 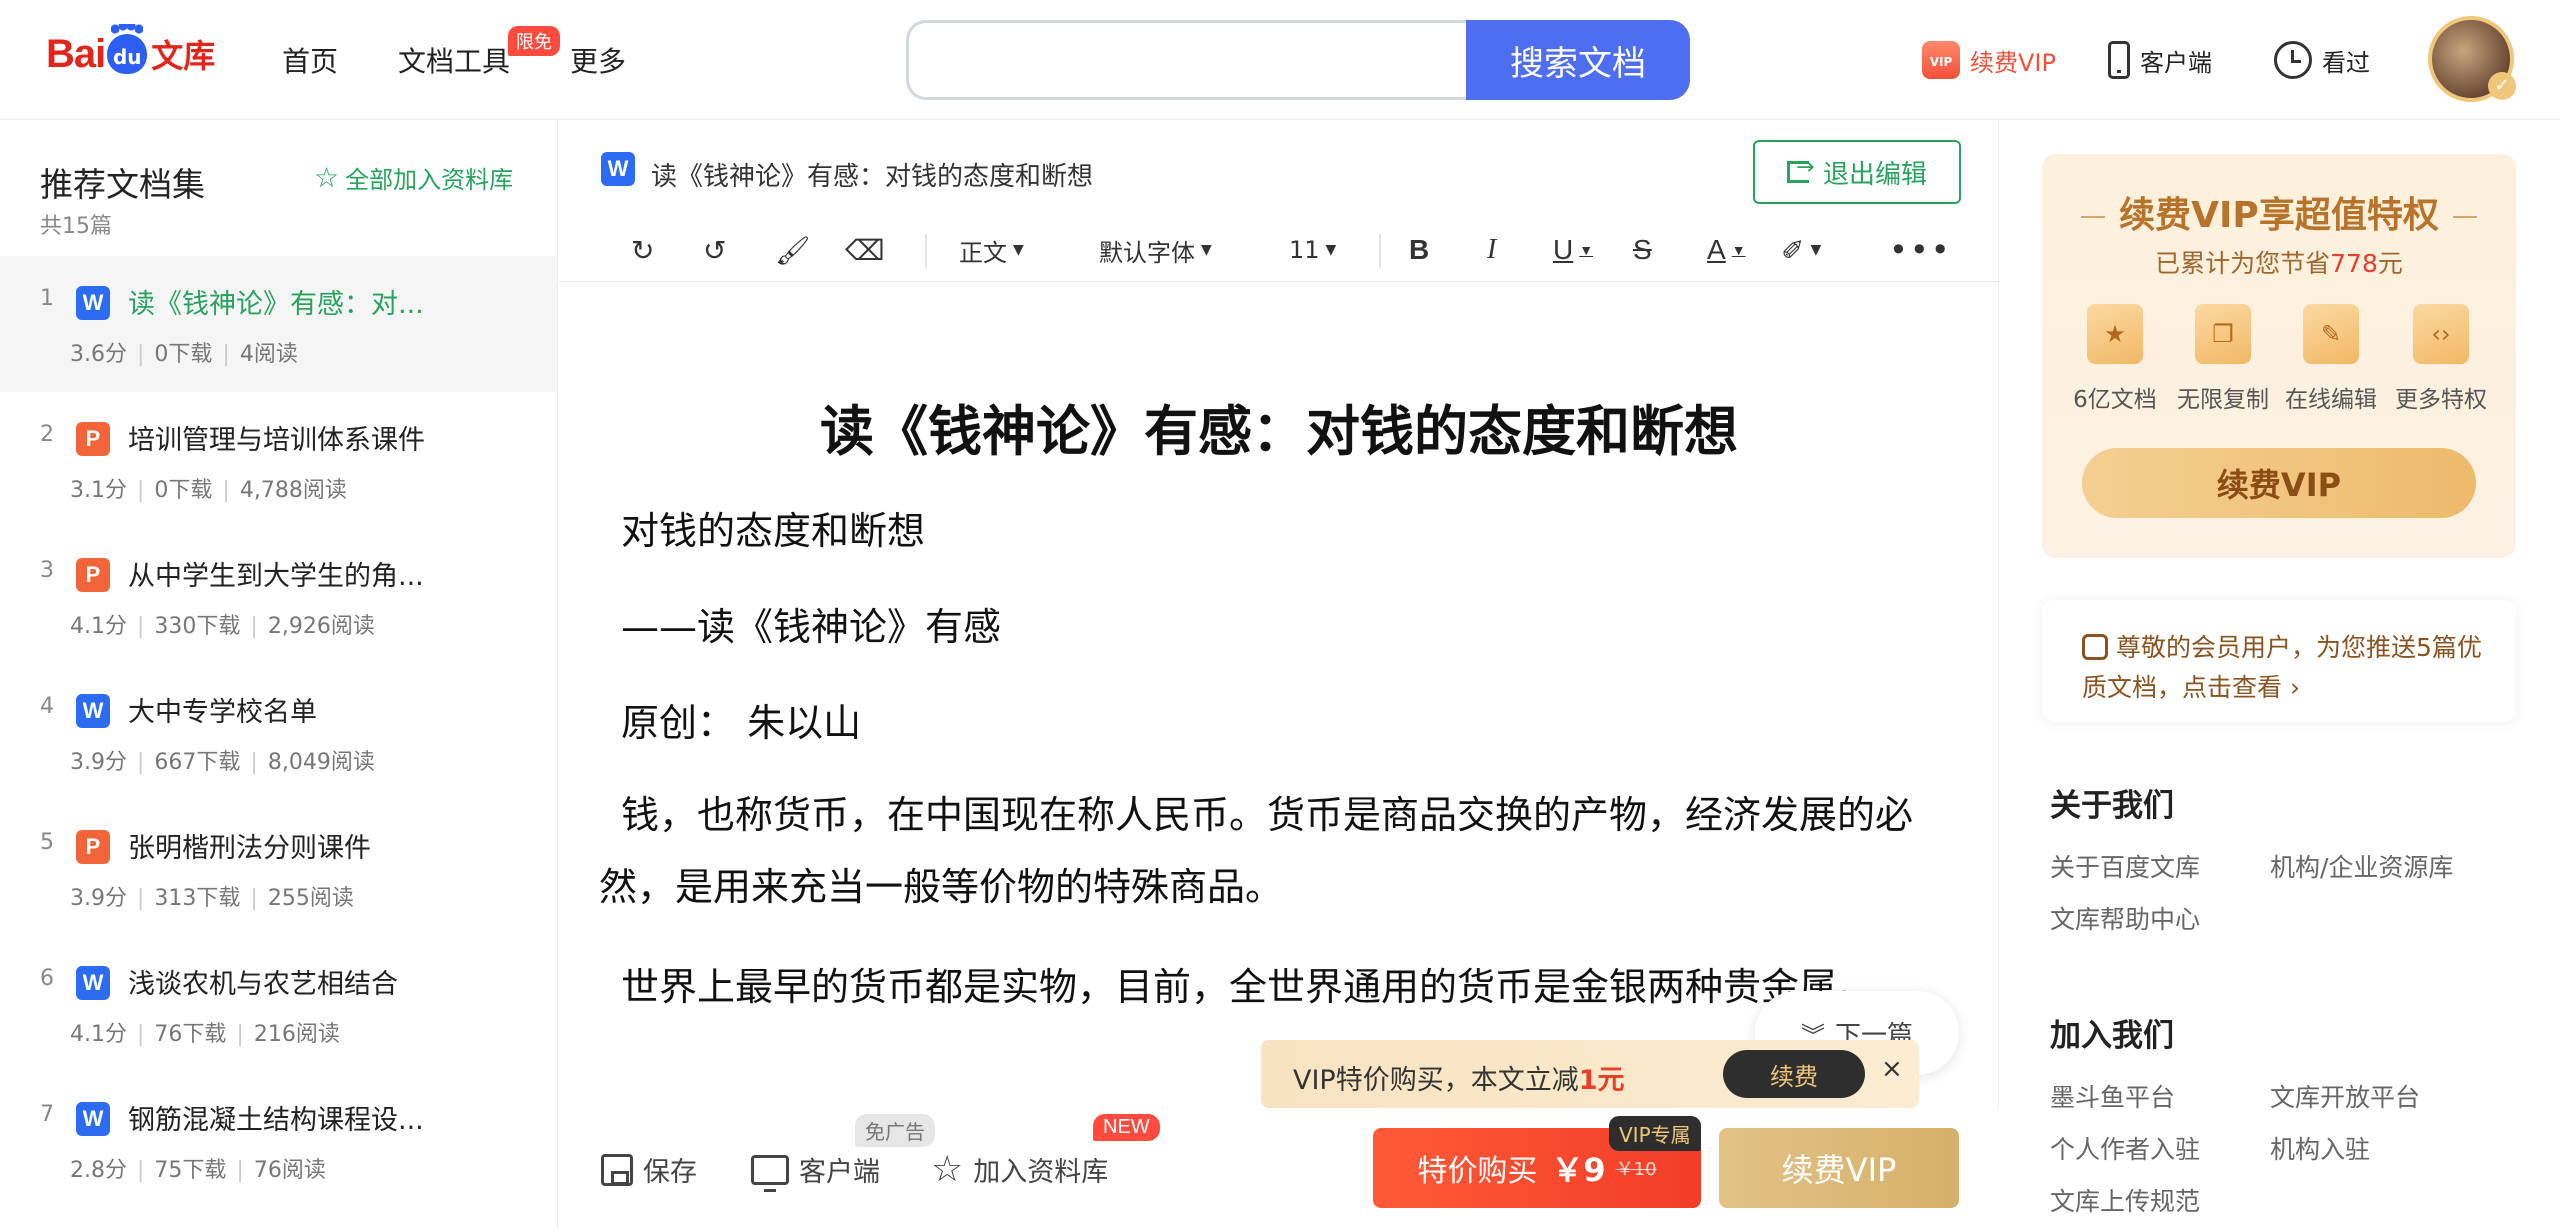 I want to click on vip-feature: ‹› 更多特权, so click(x=2441, y=359).